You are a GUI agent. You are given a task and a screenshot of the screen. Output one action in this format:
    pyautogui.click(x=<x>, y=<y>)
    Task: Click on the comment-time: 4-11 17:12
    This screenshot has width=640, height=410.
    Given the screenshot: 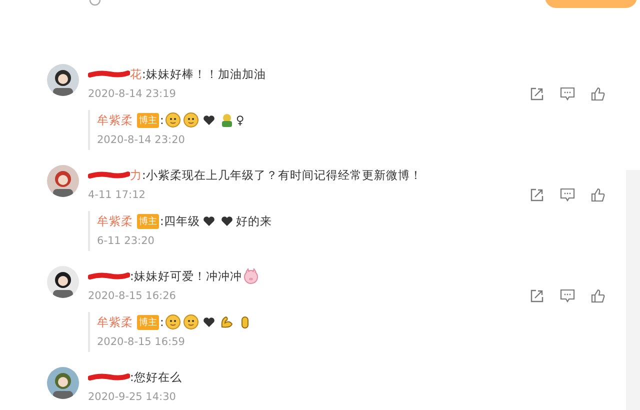 What is the action you would take?
    pyautogui.click(x=117, y=195)
    